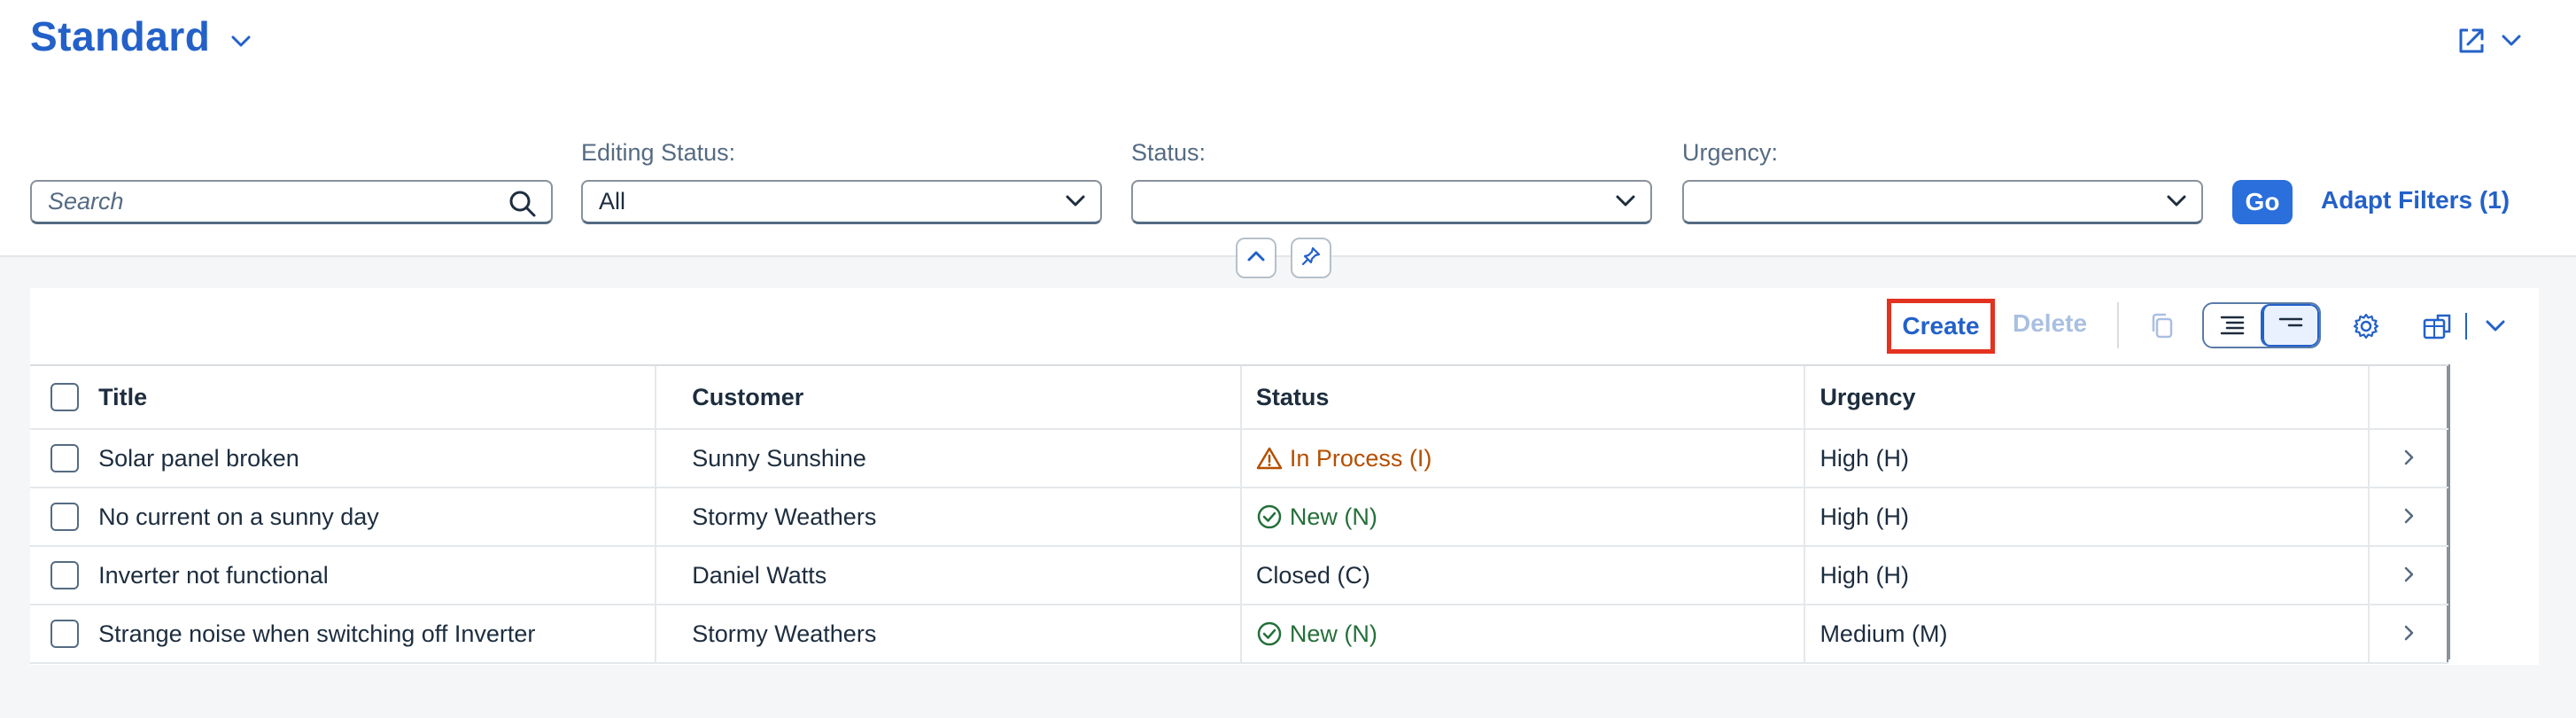 This screenshot has height=718, width=2576. I want to click on pin-icon, so click(1311, 259).